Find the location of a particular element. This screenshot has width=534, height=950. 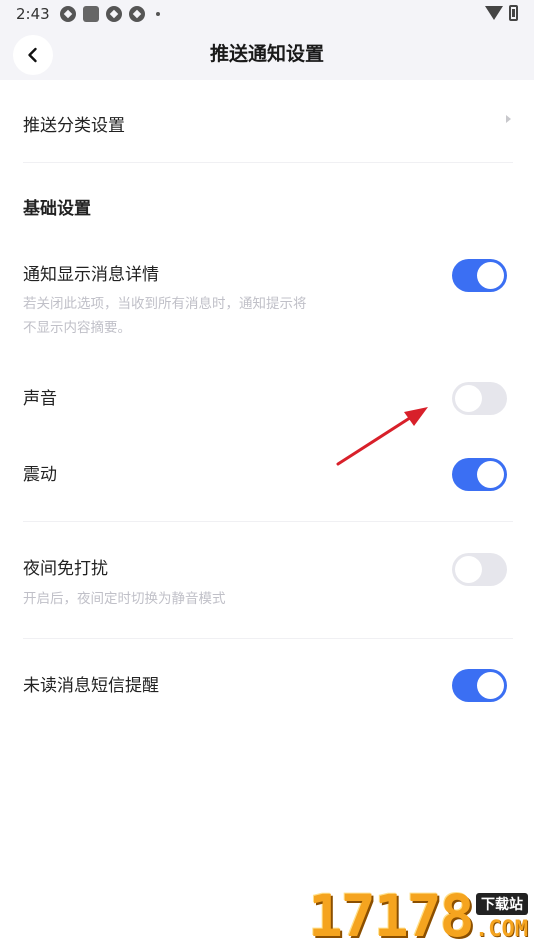

page-title: 推送通知设置 is located at coordinates (266, 54).